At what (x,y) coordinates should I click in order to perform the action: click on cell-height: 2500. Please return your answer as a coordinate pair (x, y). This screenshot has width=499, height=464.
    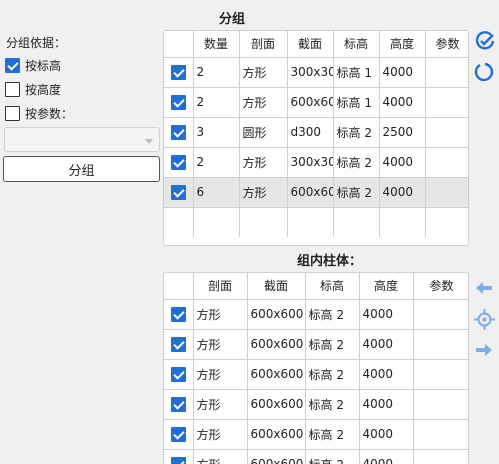
    Looking at the image, I should click on (402, 132).